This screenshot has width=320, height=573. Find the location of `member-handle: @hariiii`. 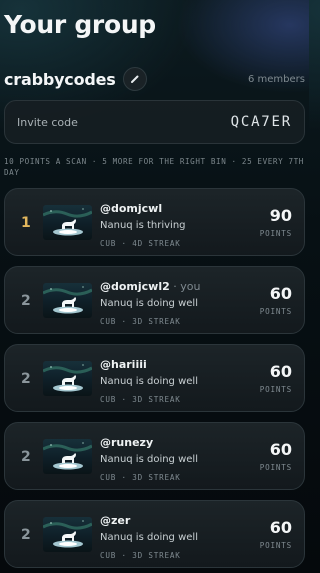

member-handle: @hariiii is located at coordinates (123, 364).